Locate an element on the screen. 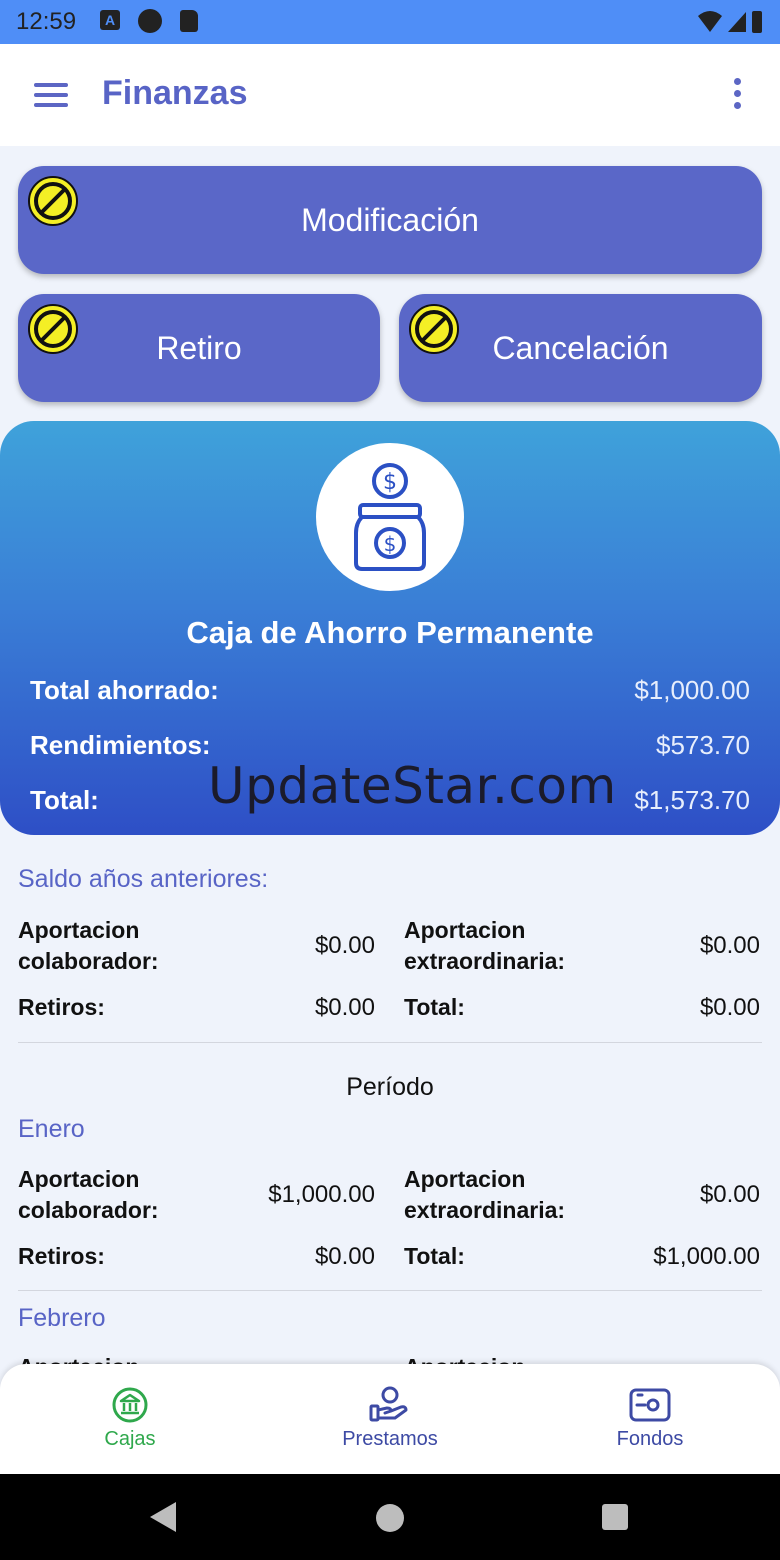  back-icon is located at coordinates (163, 1517).